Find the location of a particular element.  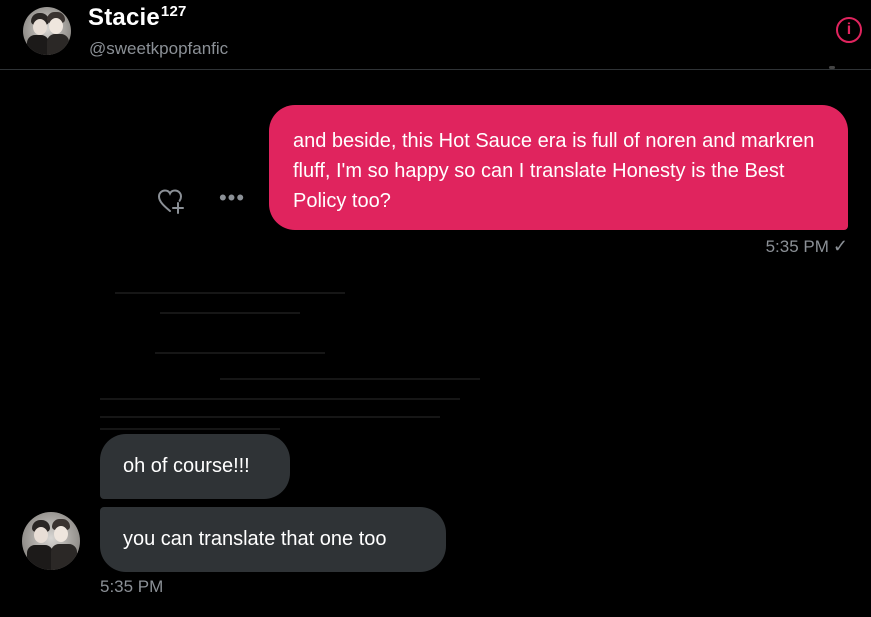

sender-avatar is located at coordinates (51, 541).